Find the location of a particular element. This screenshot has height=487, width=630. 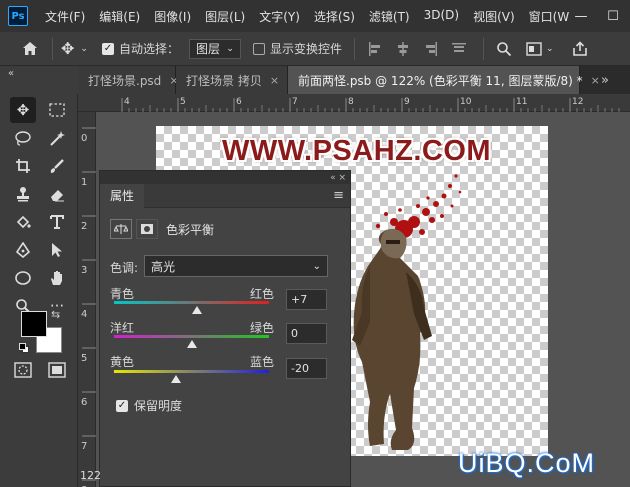

show-transform-label: 显示变换控件 is located at coordinates (305, 49).